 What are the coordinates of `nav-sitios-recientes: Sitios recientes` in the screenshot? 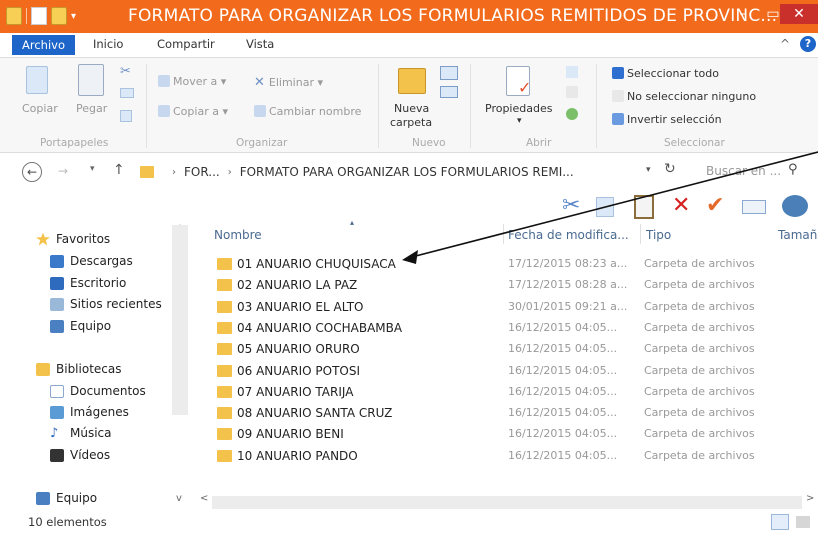 It's located at (106, 304).